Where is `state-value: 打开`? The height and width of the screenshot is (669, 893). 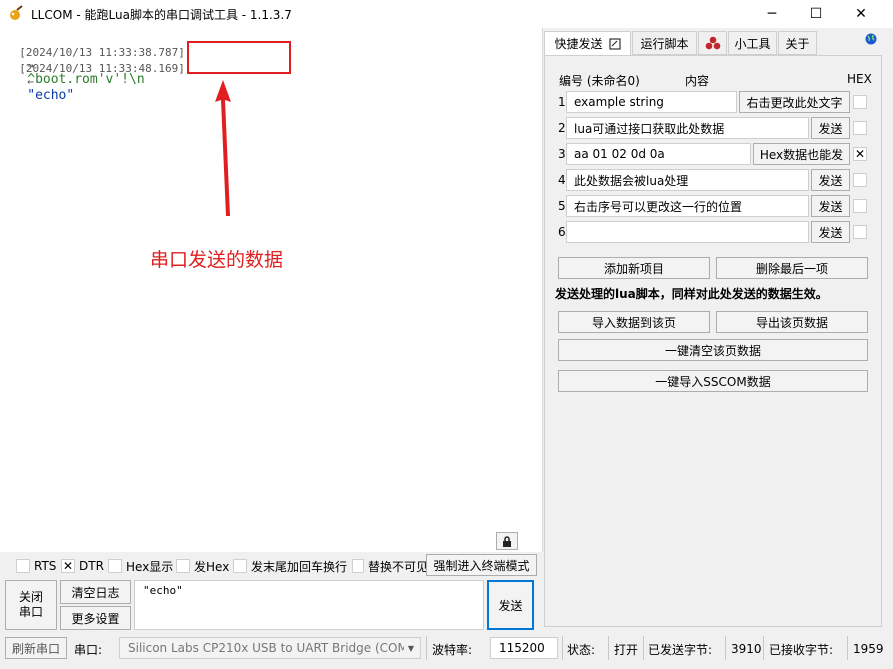 state-value: 打开 is located at coordinates (626, 649).